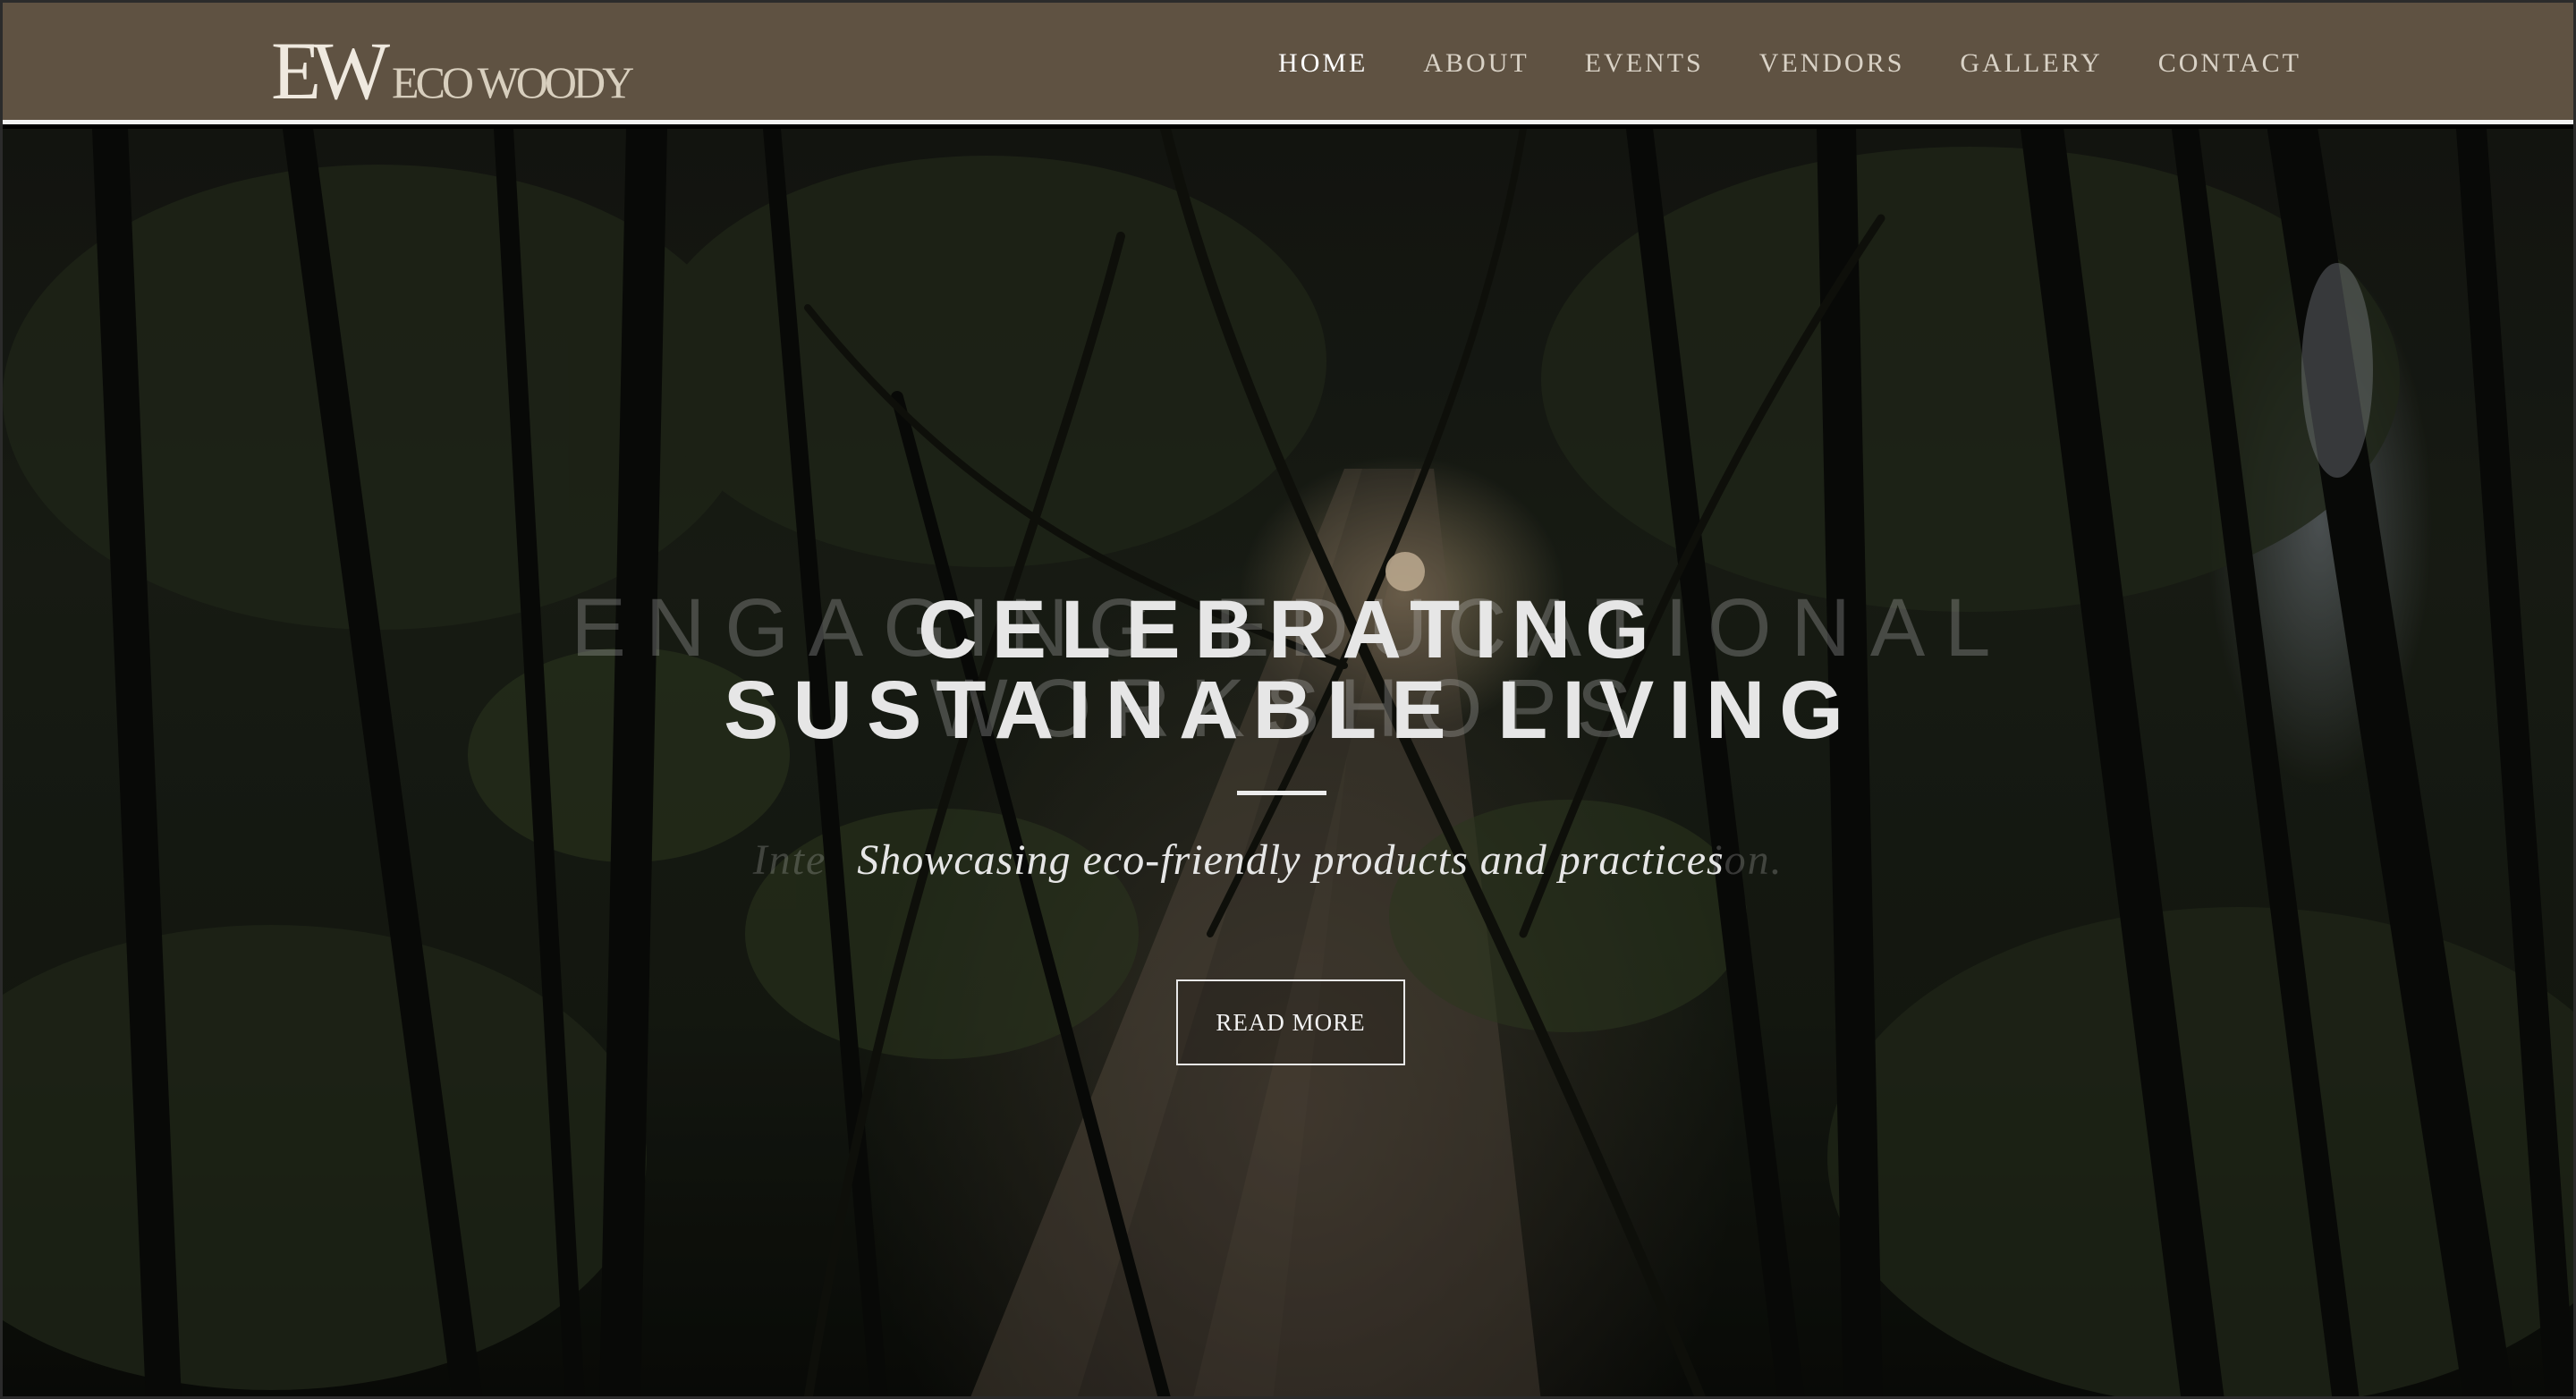 The height and width of the screenshot is (1399, 2576). What do you see at coordinates (330, 70) in the screenshot?
I see `logo-mark: EW` at bounding box center [330, 70].